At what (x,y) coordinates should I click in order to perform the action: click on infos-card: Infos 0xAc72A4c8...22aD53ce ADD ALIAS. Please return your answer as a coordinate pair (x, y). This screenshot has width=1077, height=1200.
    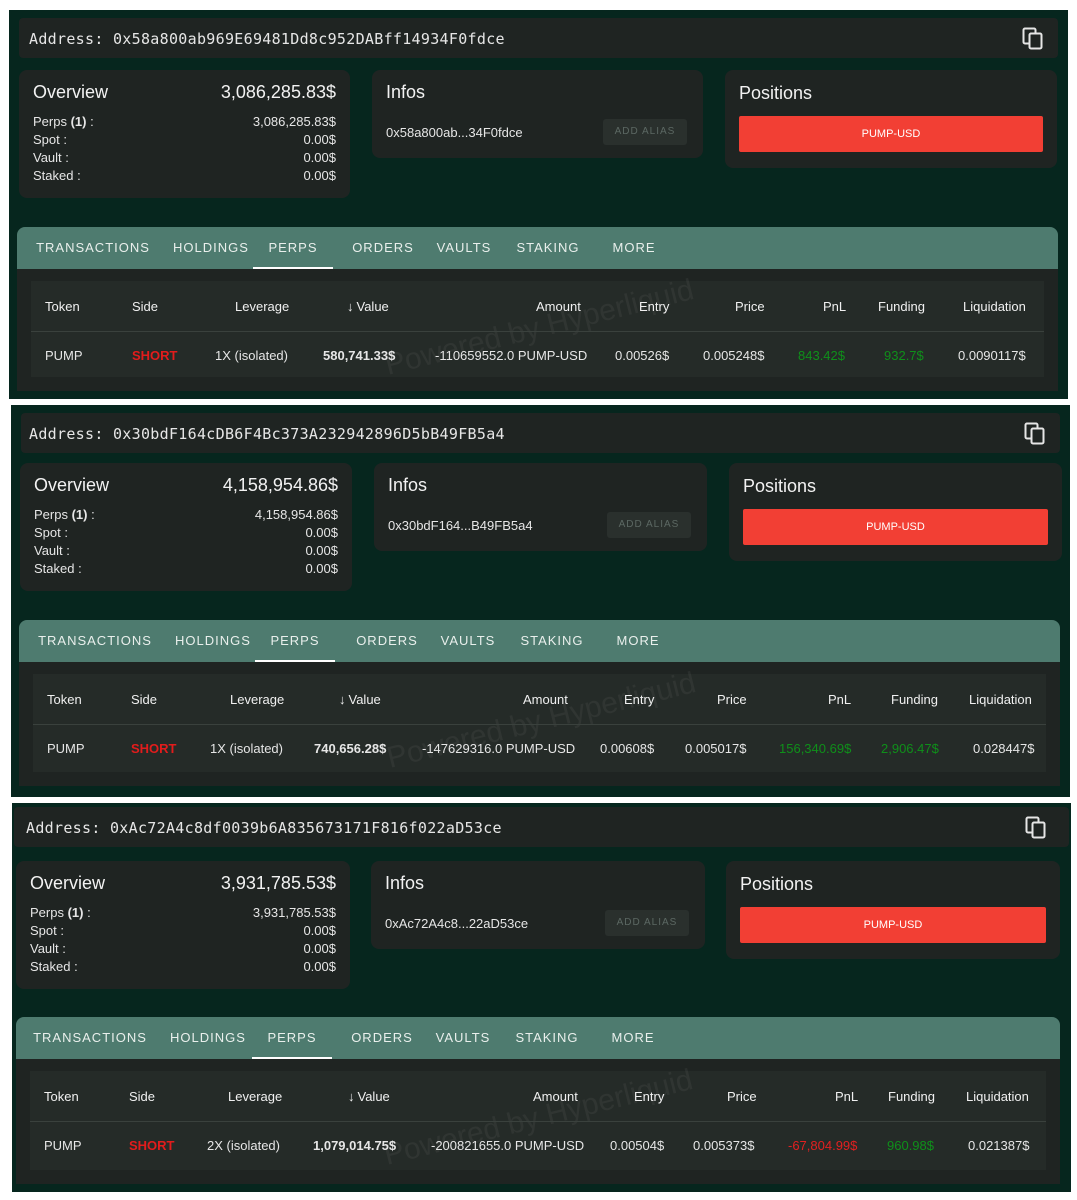
    Looking at the image, I should click on (538, 905).